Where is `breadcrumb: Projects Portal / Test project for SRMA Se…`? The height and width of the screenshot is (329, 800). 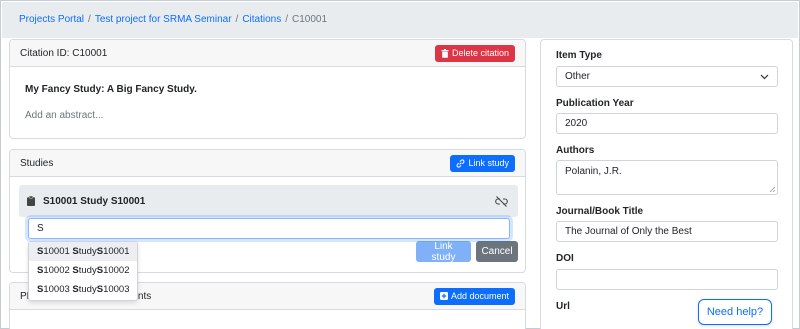
breadcrumb: Projects Portal / Test project for SRMA Se… is located at coordinates (400, 20).